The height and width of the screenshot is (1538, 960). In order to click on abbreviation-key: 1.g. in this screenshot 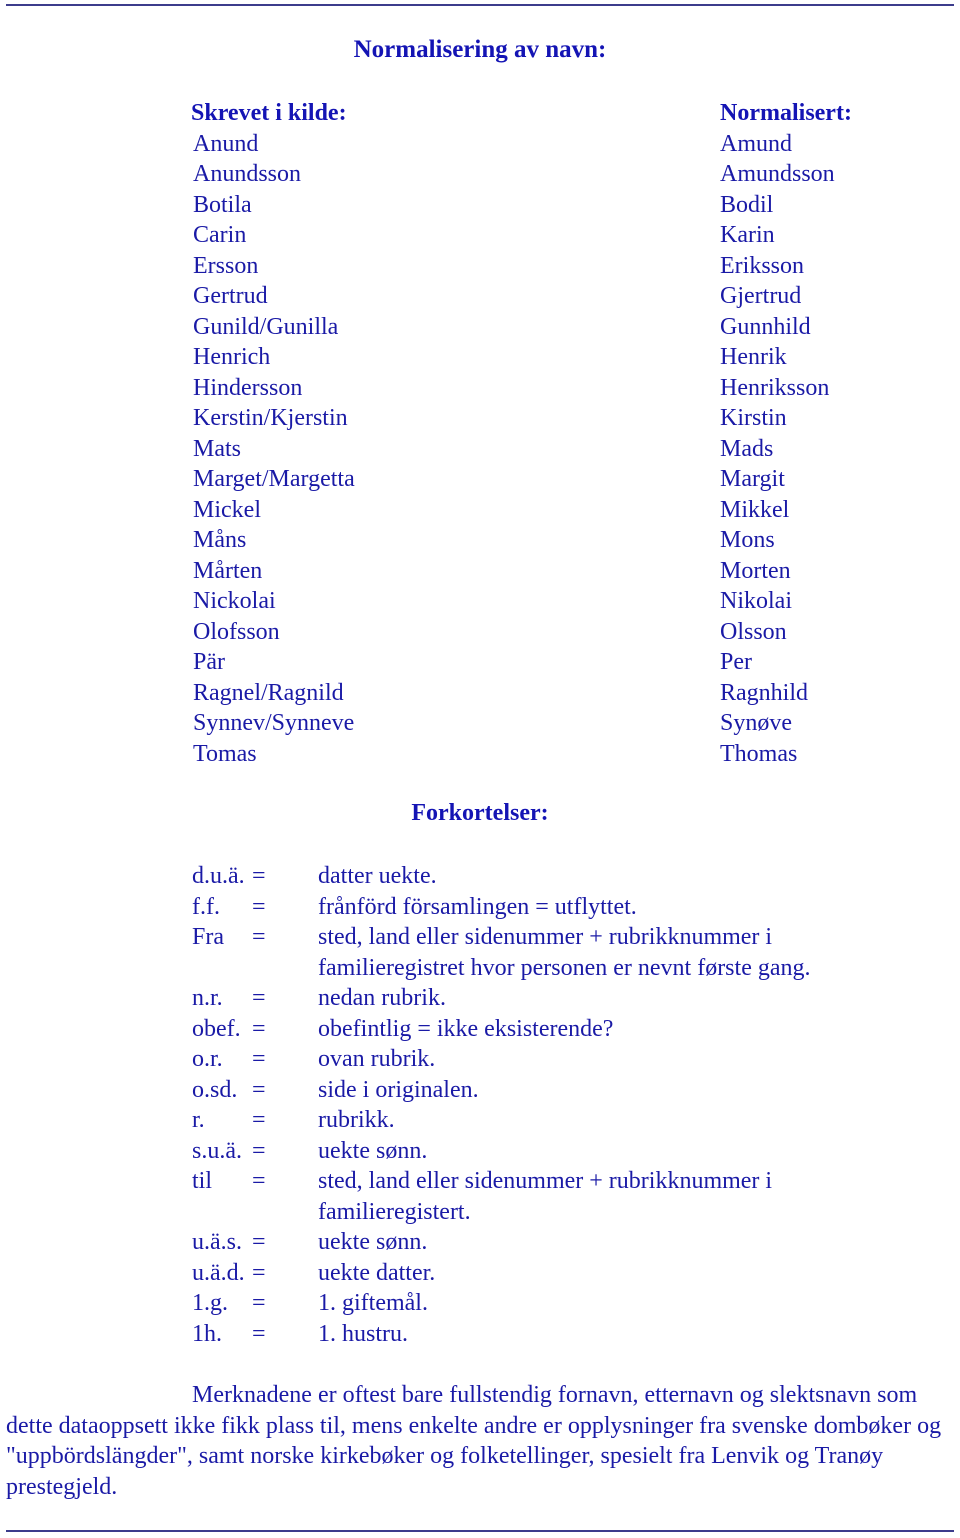, I will do `click(210, 1303)`.